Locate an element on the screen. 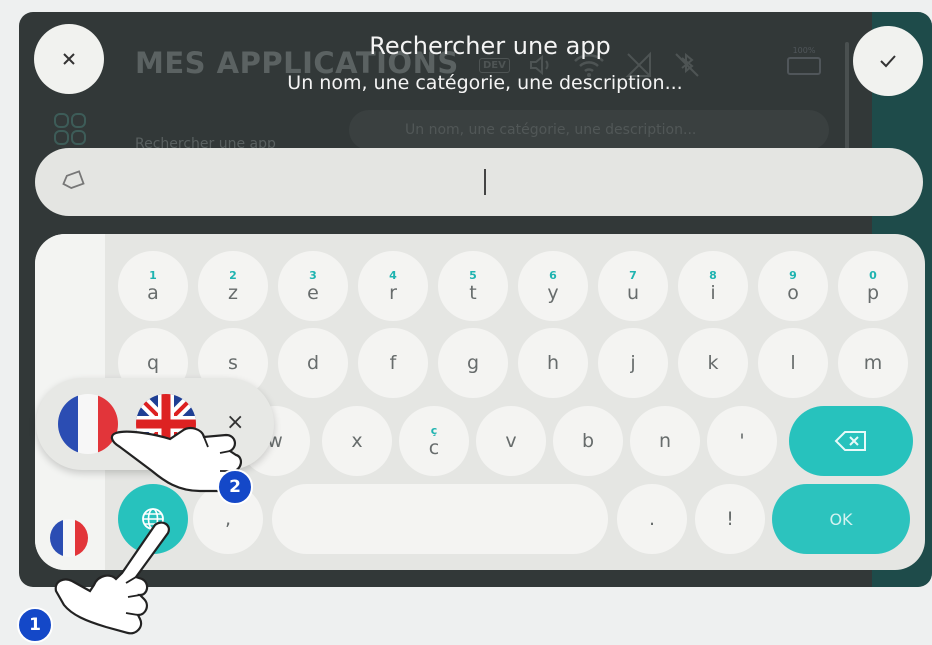 The height and width of the screenshot is (645, 932). key-secondary-label: 9 is located at coordinates (793, 275).